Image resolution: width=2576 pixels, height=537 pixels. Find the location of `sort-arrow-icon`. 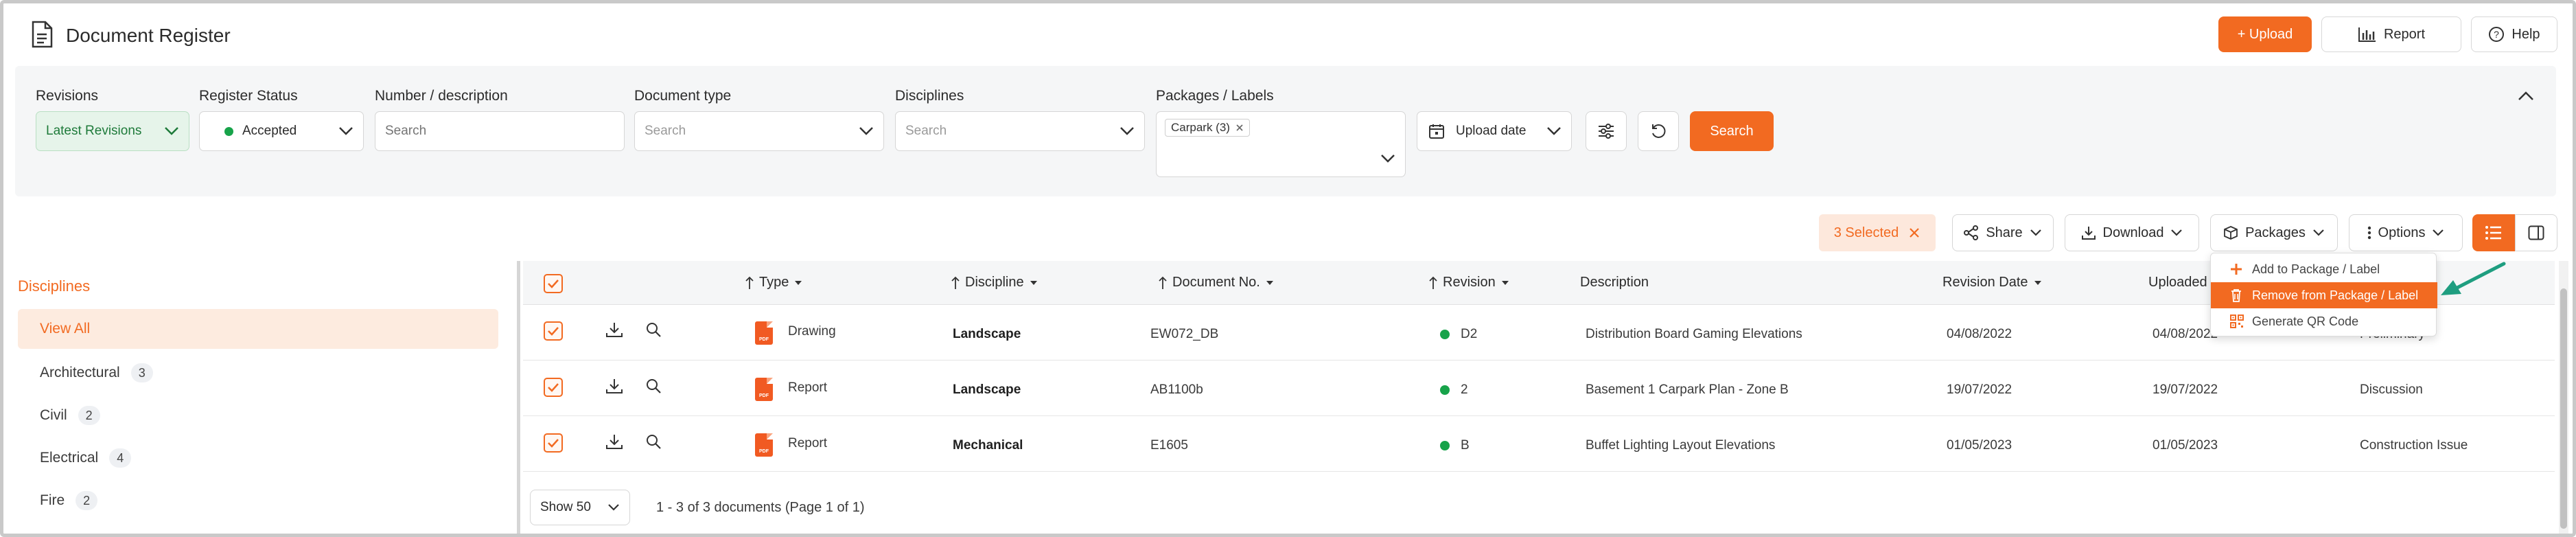

sort-arrow-icon is located at coordinates (1163, 282).